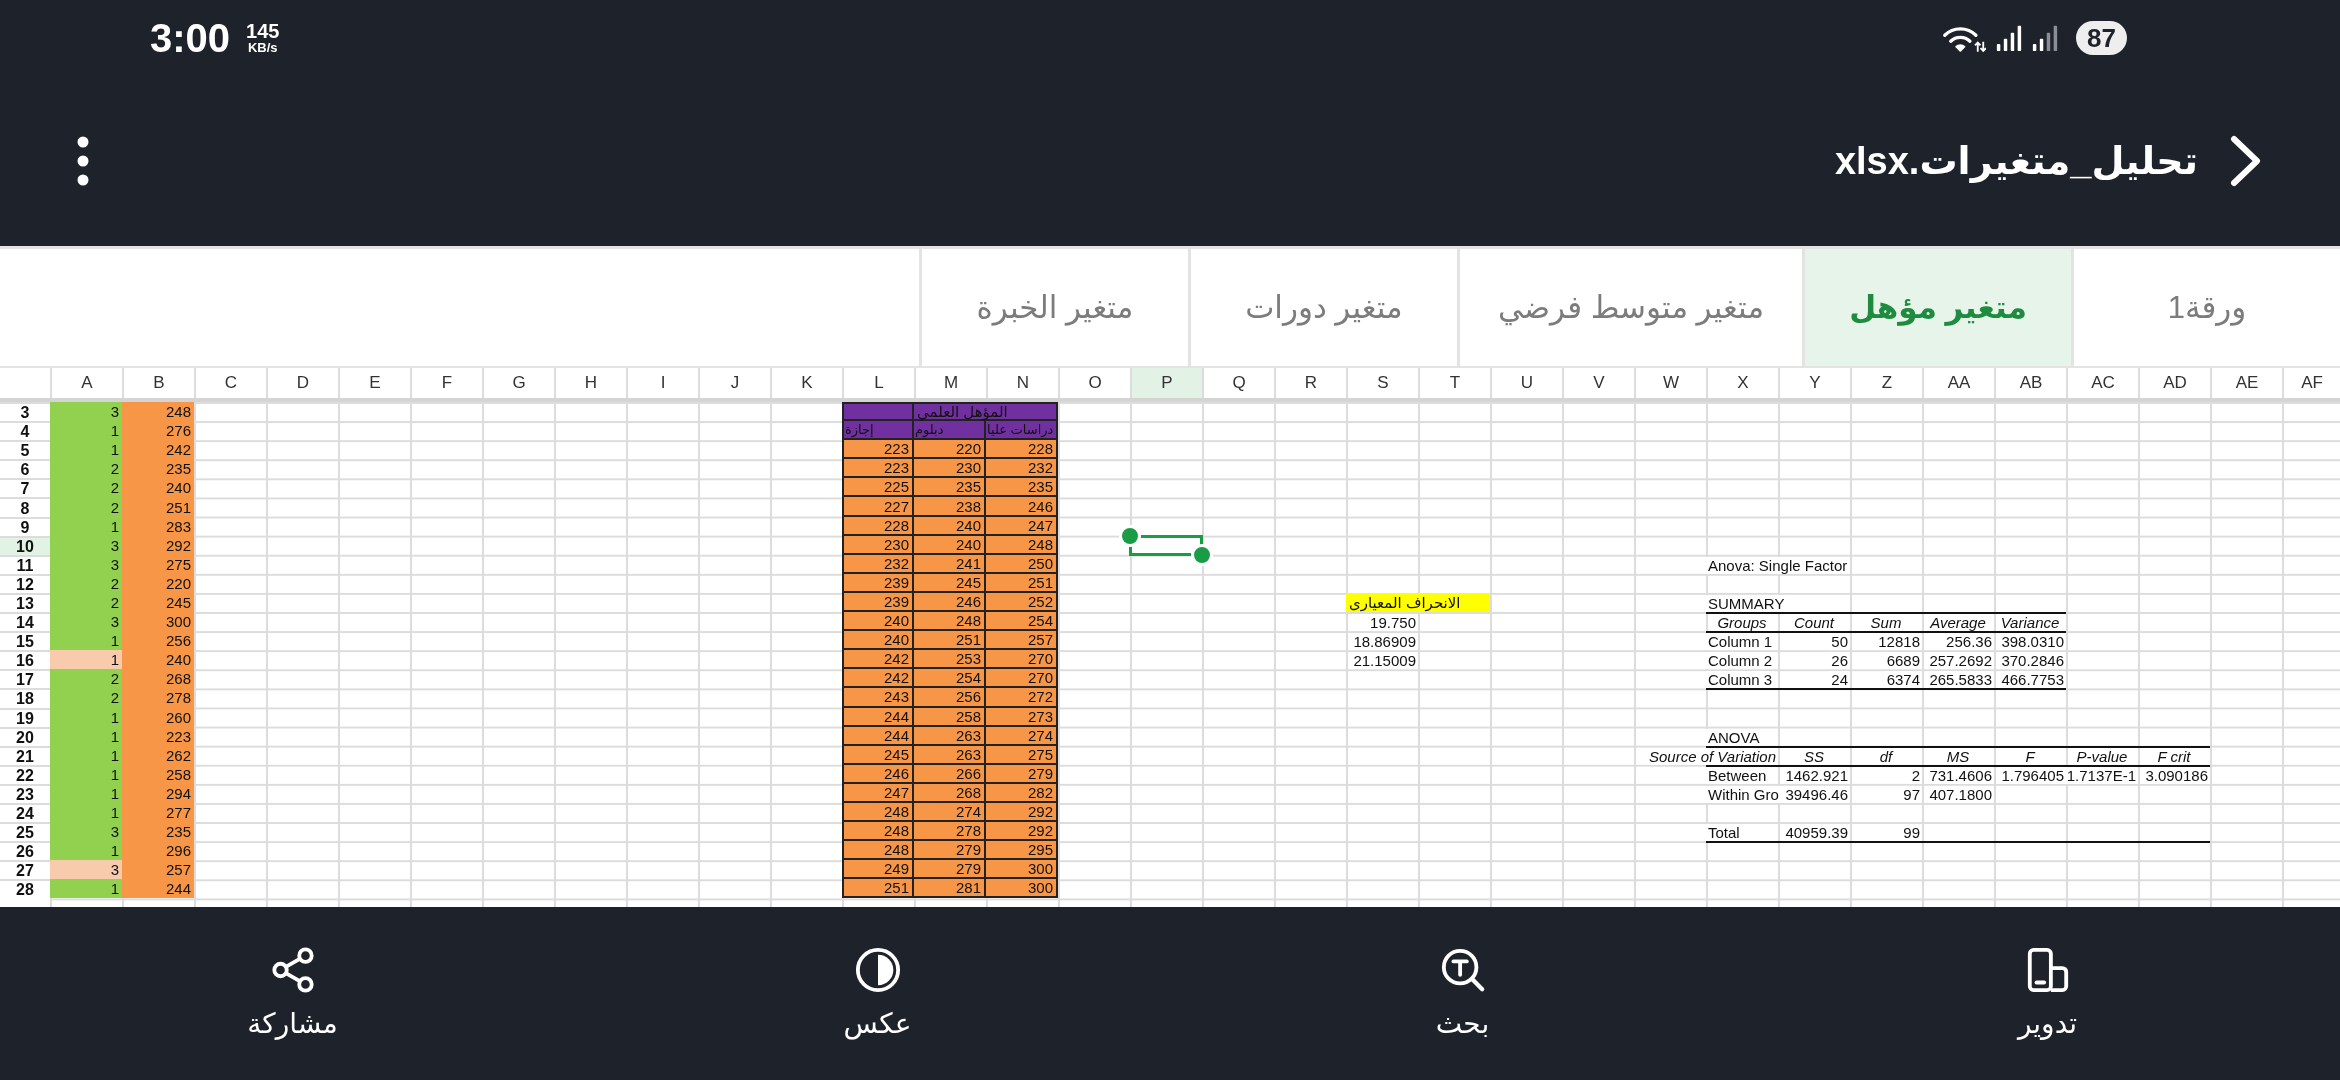 The image size is (2340, 1080). Describe the element at coordinates (262, 47) in the screenshot. I see `network-speed-unit: KB/s` at that location.